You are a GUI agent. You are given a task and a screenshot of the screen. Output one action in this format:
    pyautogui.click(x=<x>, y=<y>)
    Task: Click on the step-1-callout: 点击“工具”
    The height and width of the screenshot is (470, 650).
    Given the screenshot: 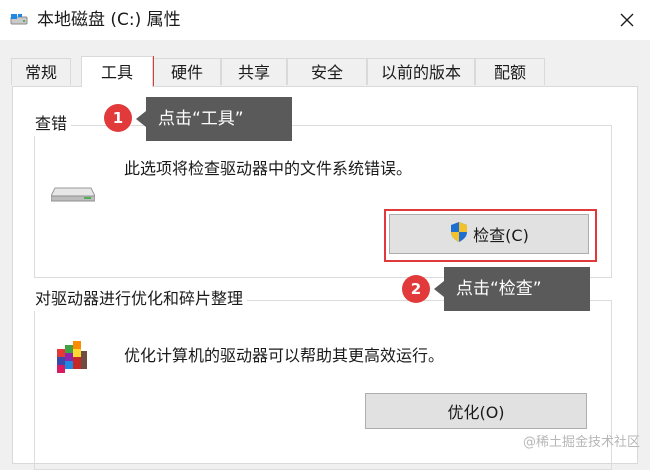 What is the action you would take?
    pyautogui.click(x=214, y=119)
    